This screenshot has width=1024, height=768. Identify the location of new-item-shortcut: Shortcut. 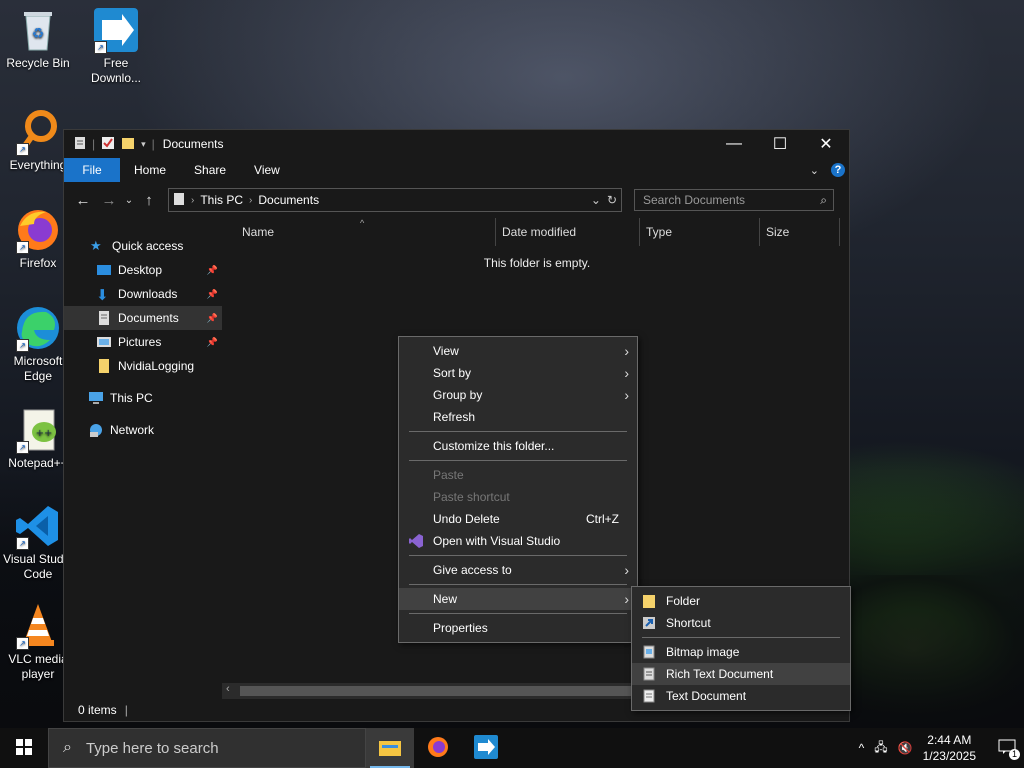
(741, 623).